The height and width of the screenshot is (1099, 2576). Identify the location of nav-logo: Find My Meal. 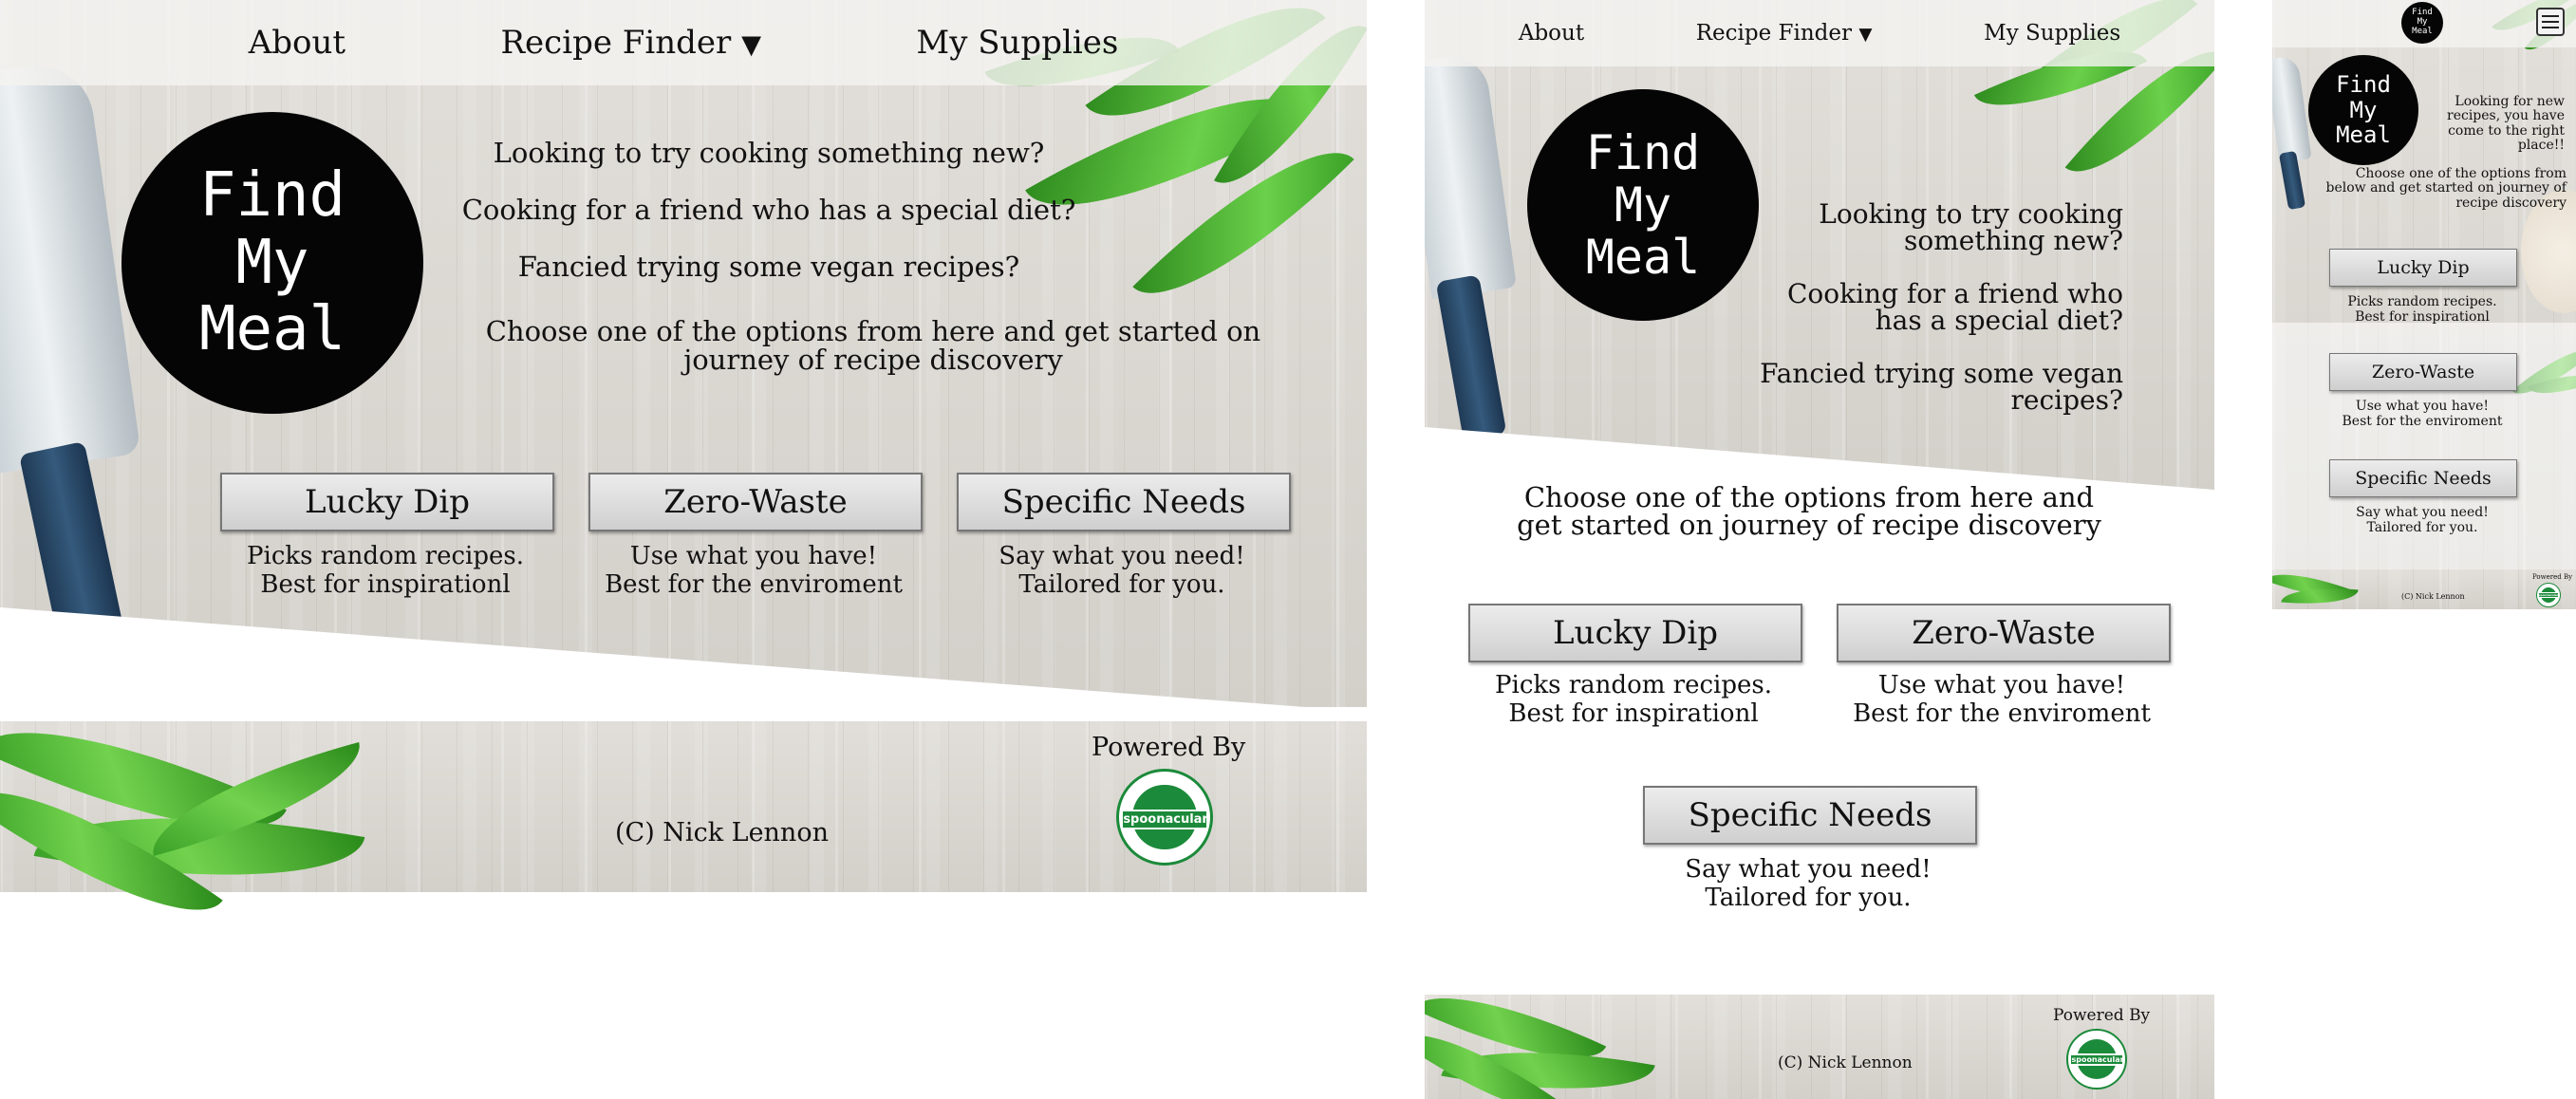
(2422, 23).